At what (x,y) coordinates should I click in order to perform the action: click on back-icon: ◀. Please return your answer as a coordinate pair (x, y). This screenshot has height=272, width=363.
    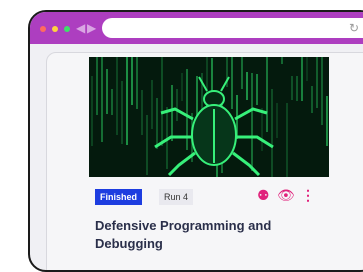
    Looking at the image, I should click on (80, 28).